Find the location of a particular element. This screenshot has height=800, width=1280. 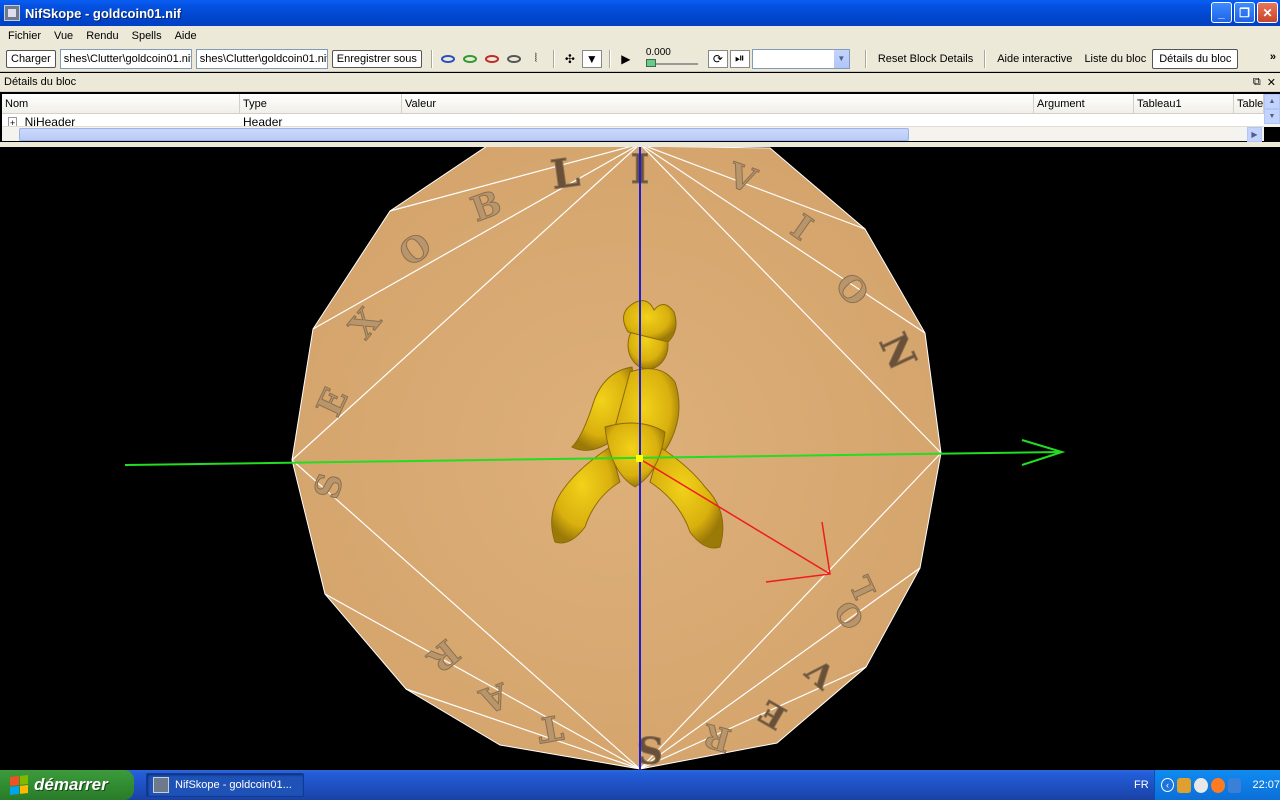

close-panel-icon: ✕ is located at coordinates (1271, 82).